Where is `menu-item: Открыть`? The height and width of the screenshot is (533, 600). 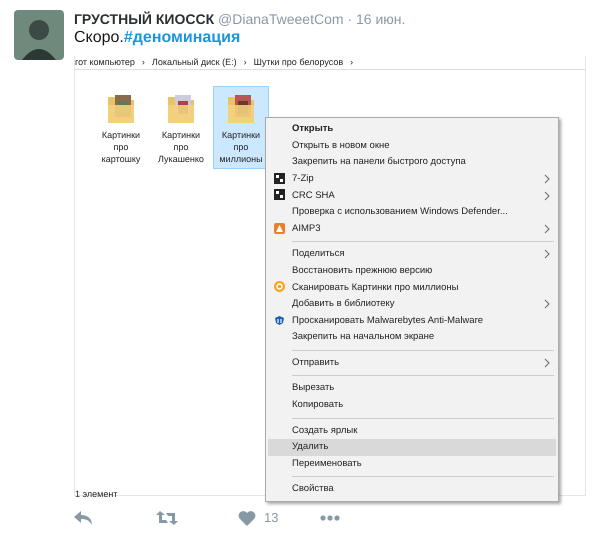 menu-item: Открыть is located at coordinates (412, 129).